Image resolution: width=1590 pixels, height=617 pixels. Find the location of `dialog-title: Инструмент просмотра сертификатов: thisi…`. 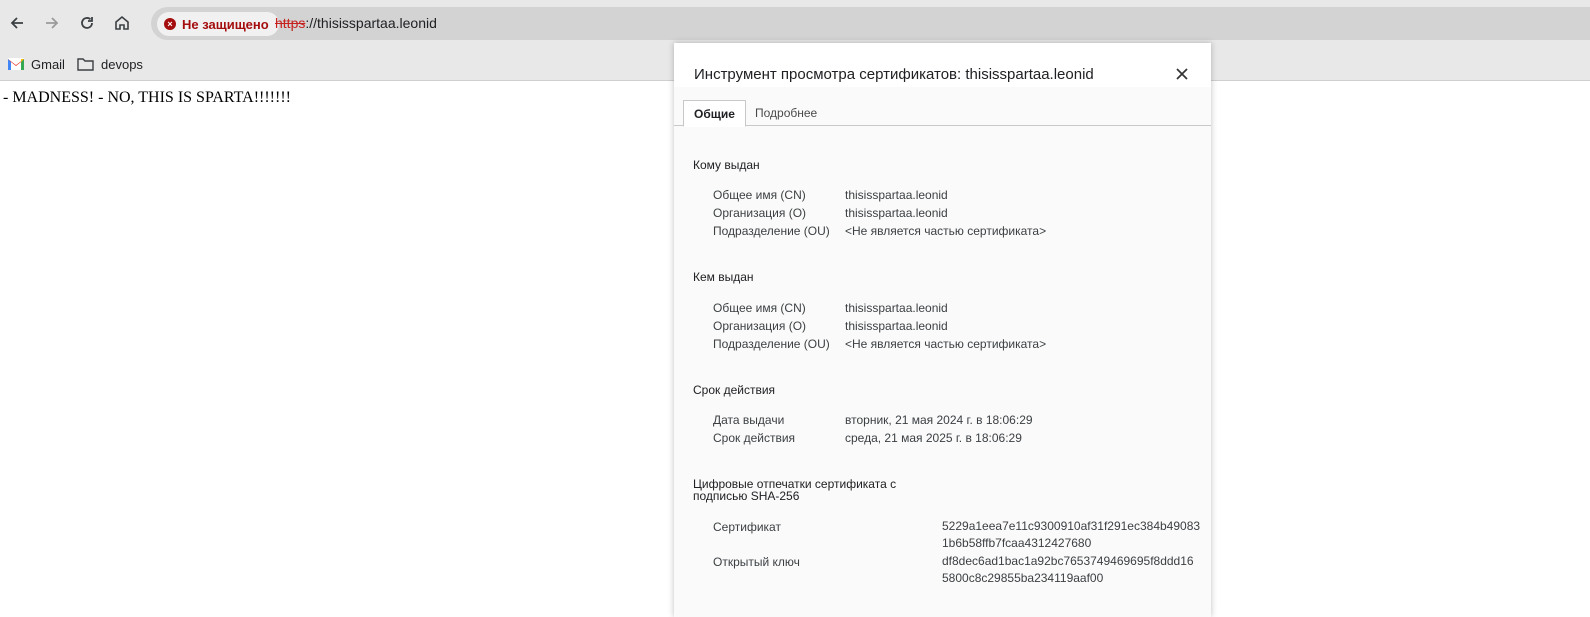

dialog-title: Инструмент просмотра сертификатов: thisi… is located at coordinates (894, 74).